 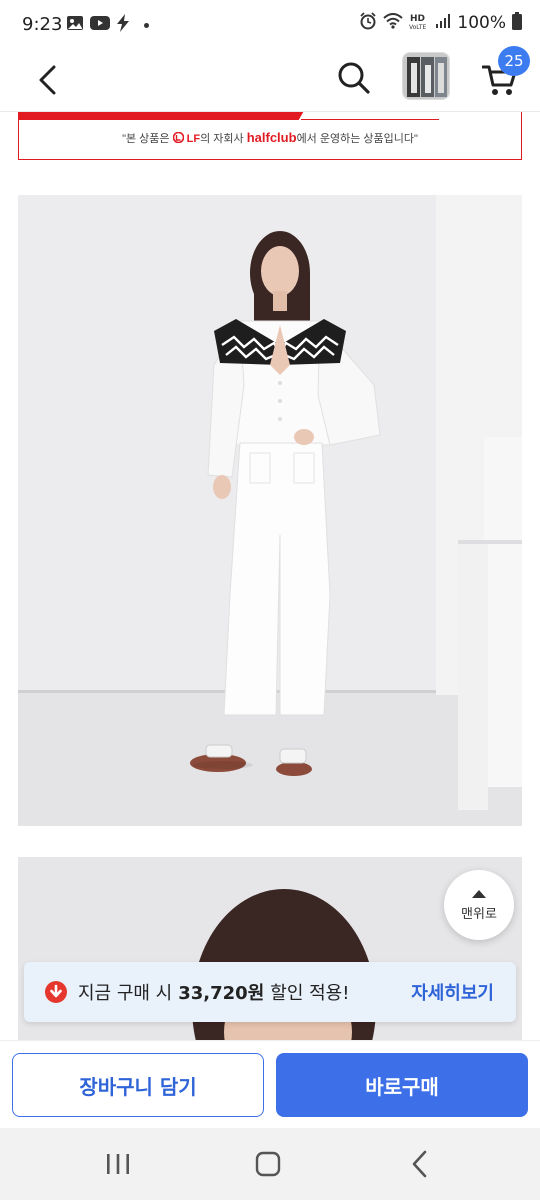 I want to click on alarm-icon, so click(x=368, y=23).